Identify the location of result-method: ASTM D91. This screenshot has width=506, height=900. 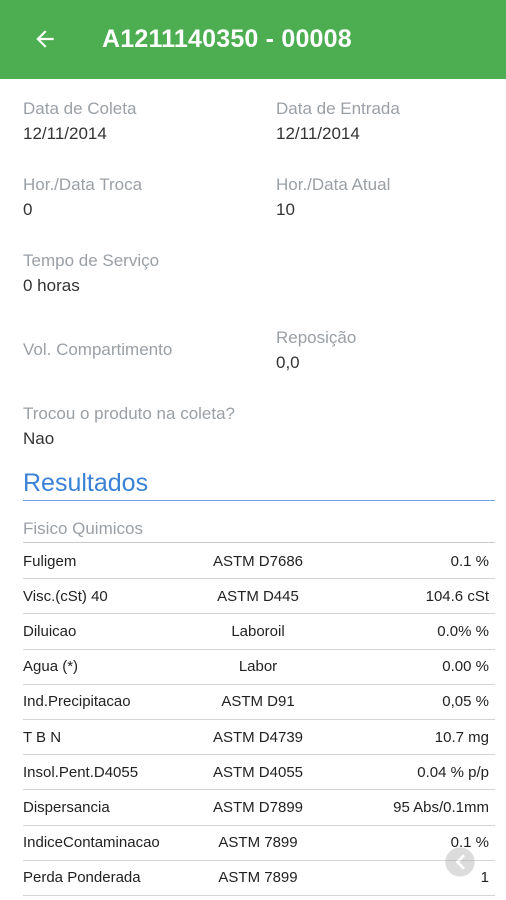
(258, 702).